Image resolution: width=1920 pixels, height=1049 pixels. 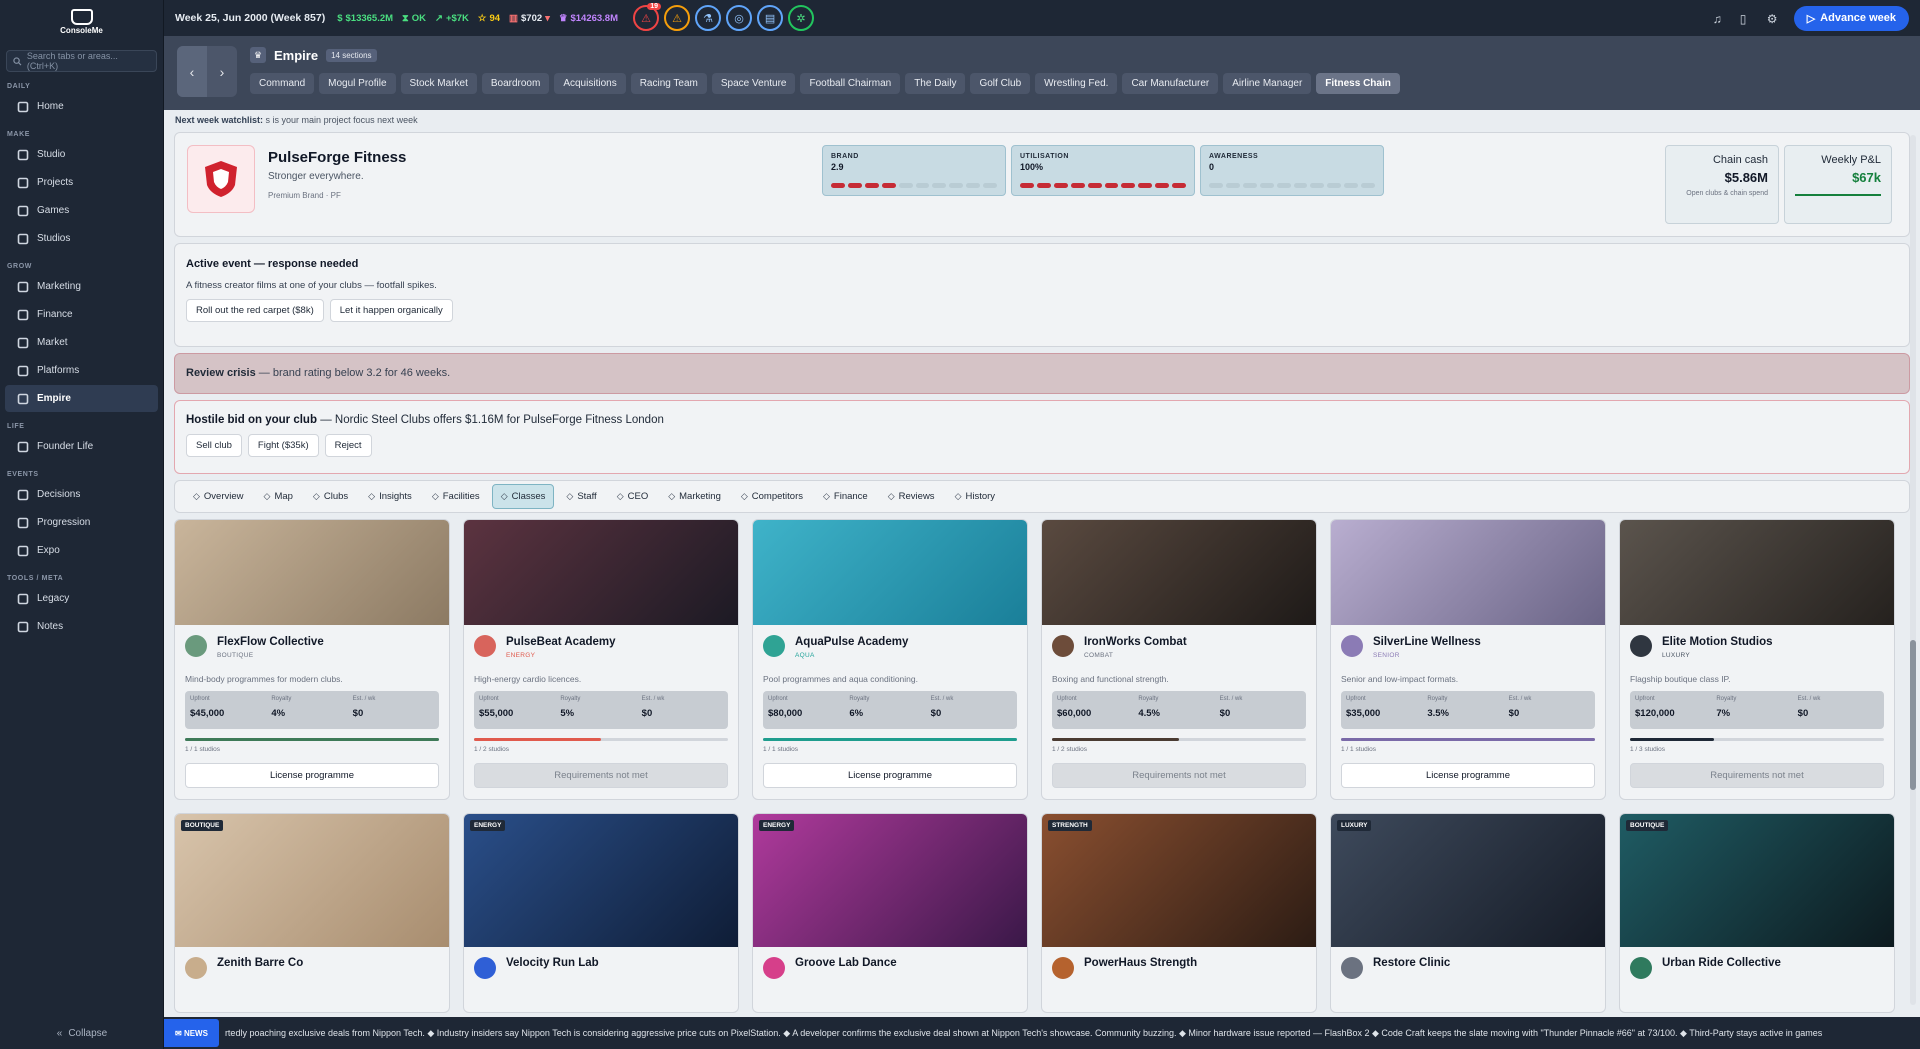 What do you see at coordinates (1468, 913) in the screenshot?
I see `programme-card: LUXURY Restore Clinic` at bounding box center [1468, 913].